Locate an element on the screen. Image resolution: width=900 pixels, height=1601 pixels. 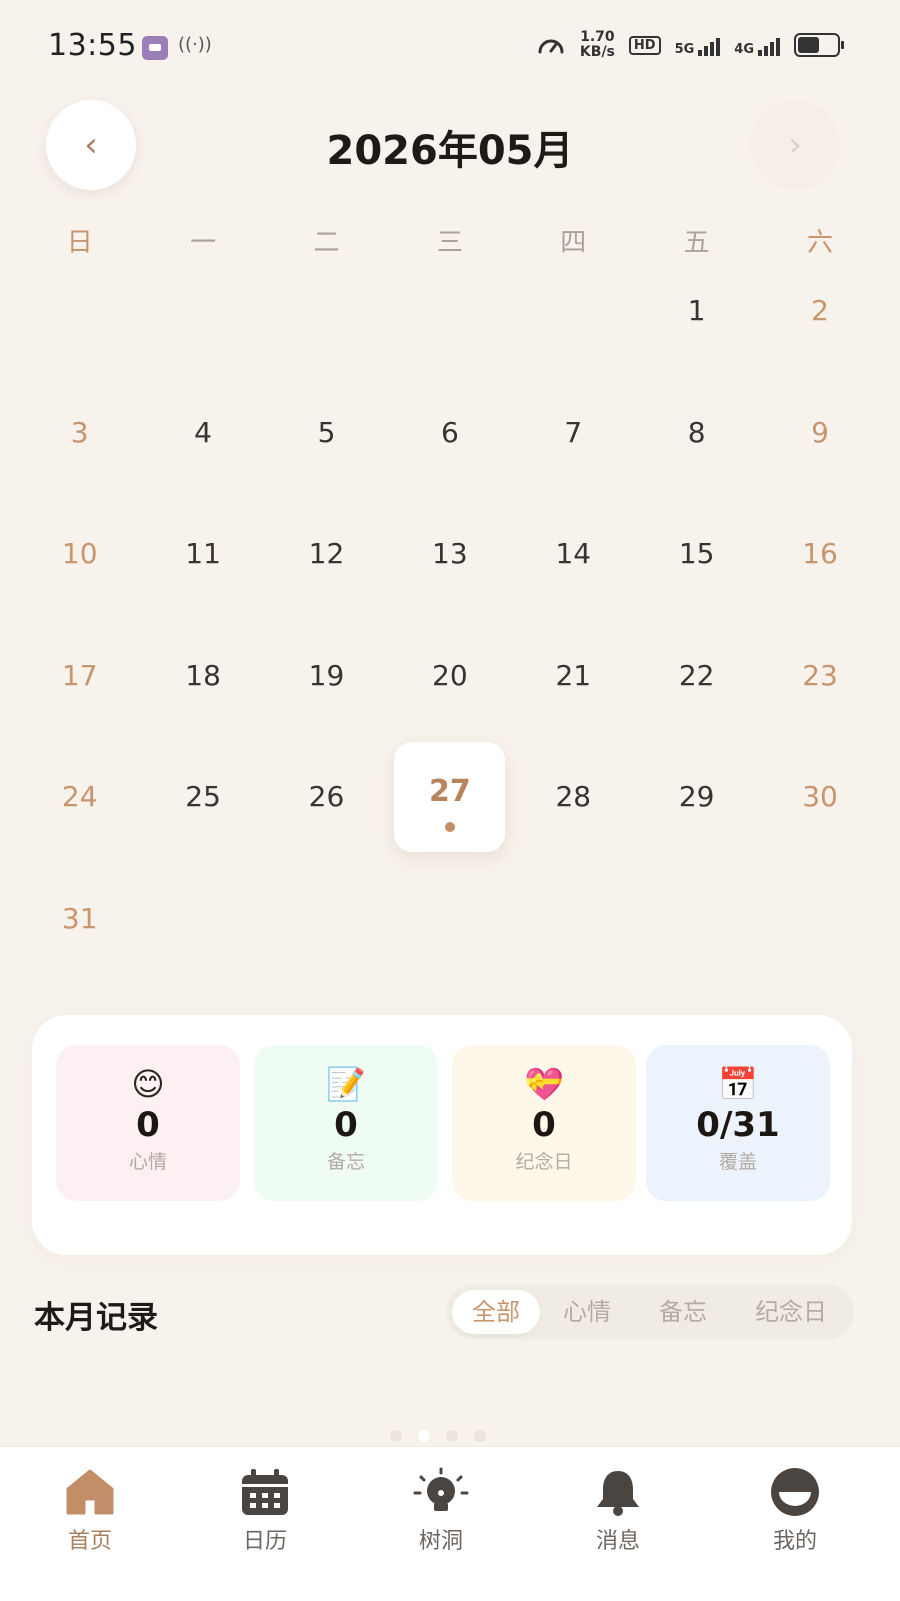
calendar-day: 29 is located at coordinates (696, 797).